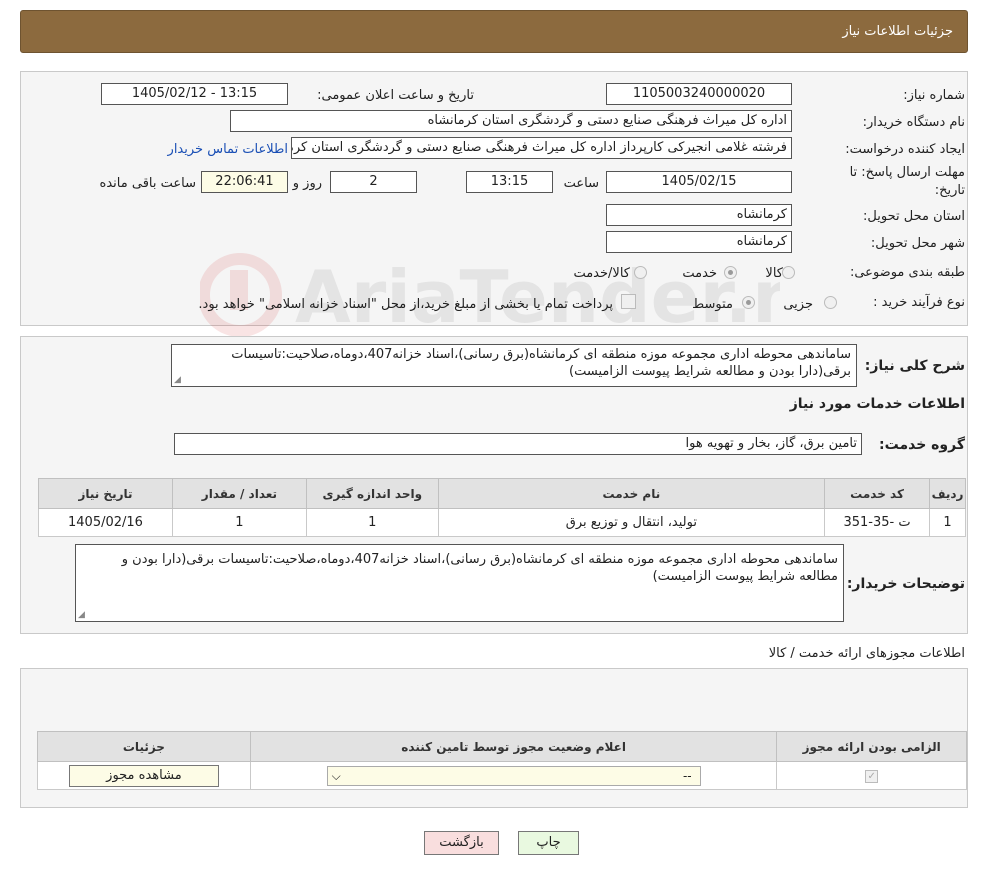  What do you see at coordinates (877, 404) in the screenshot?
I see `services-section-title: اطلاعات خدمات مورد نیاز` at bounding box center [877, 404].